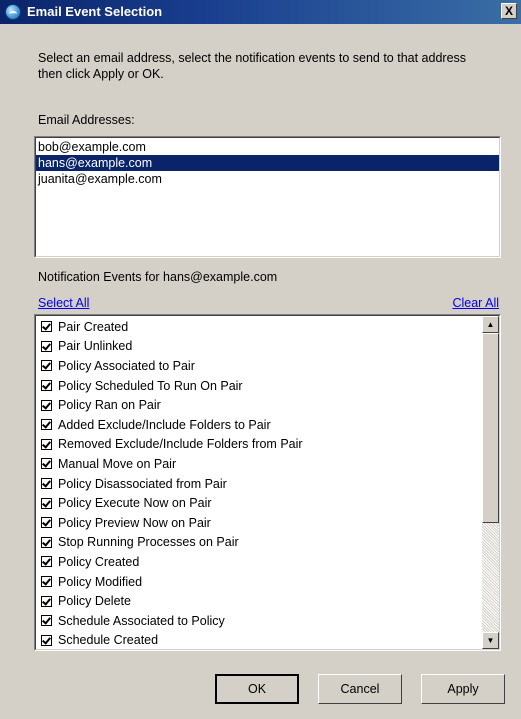  I want to click on event-list-item: Policy Ran on Pair, so click(259, 405).